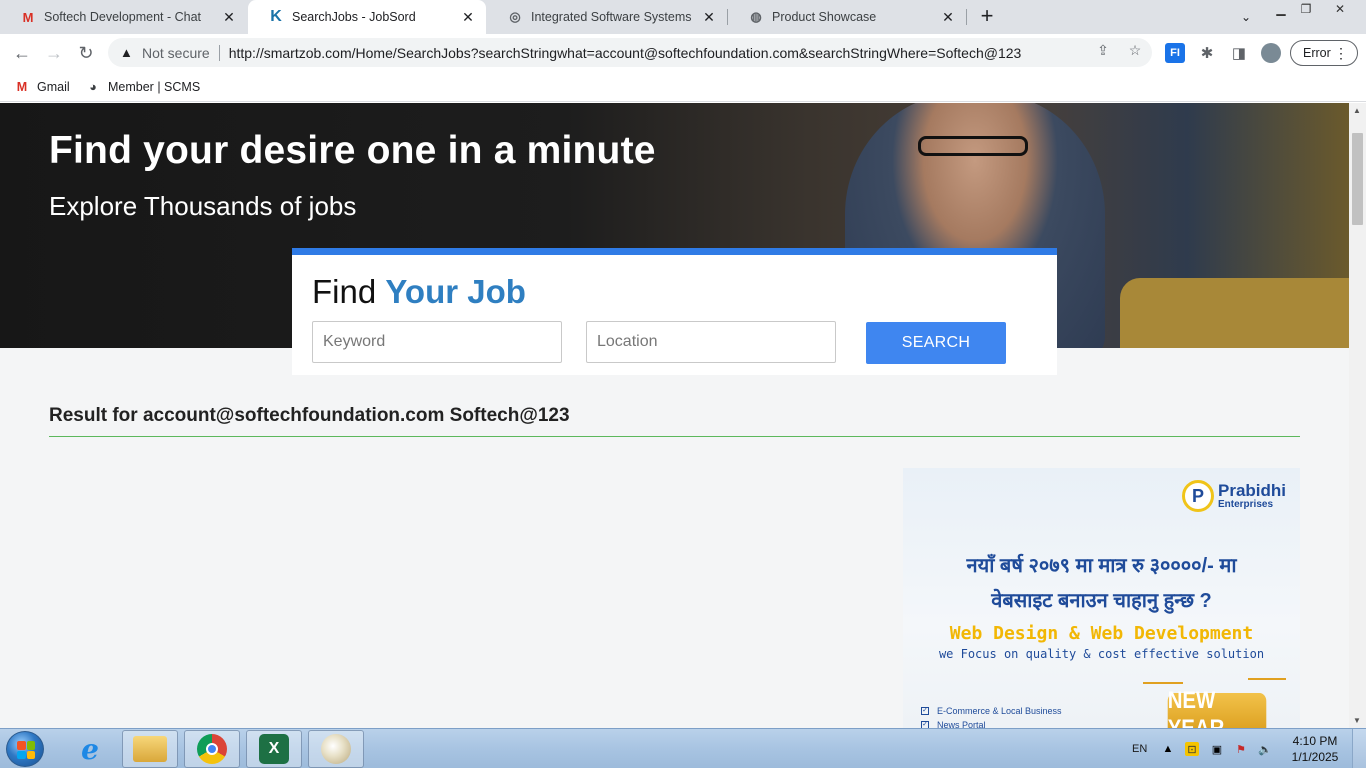 Image resolution: width=1366 pixels, height=768 pixels. I want to click on keyword-input, so click(437, 342).